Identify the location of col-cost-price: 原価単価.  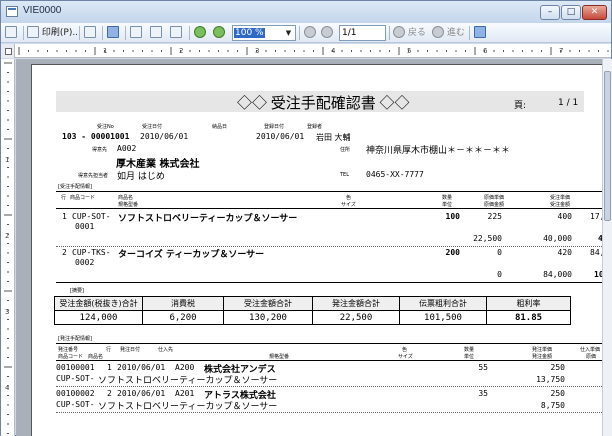
(494, 198).